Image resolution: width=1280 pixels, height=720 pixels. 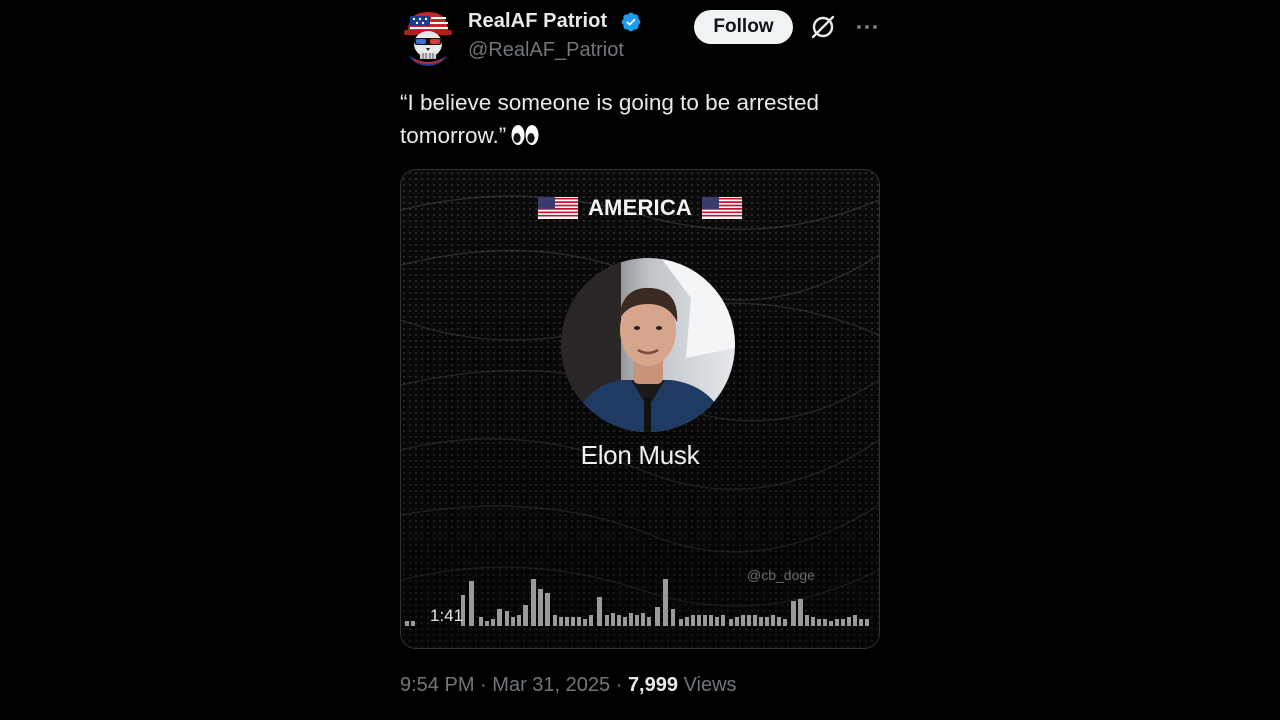 What do you see at coordinates (823, 27) in the screenshot?
I see `grok-icon` at bounding box center [823, 27].